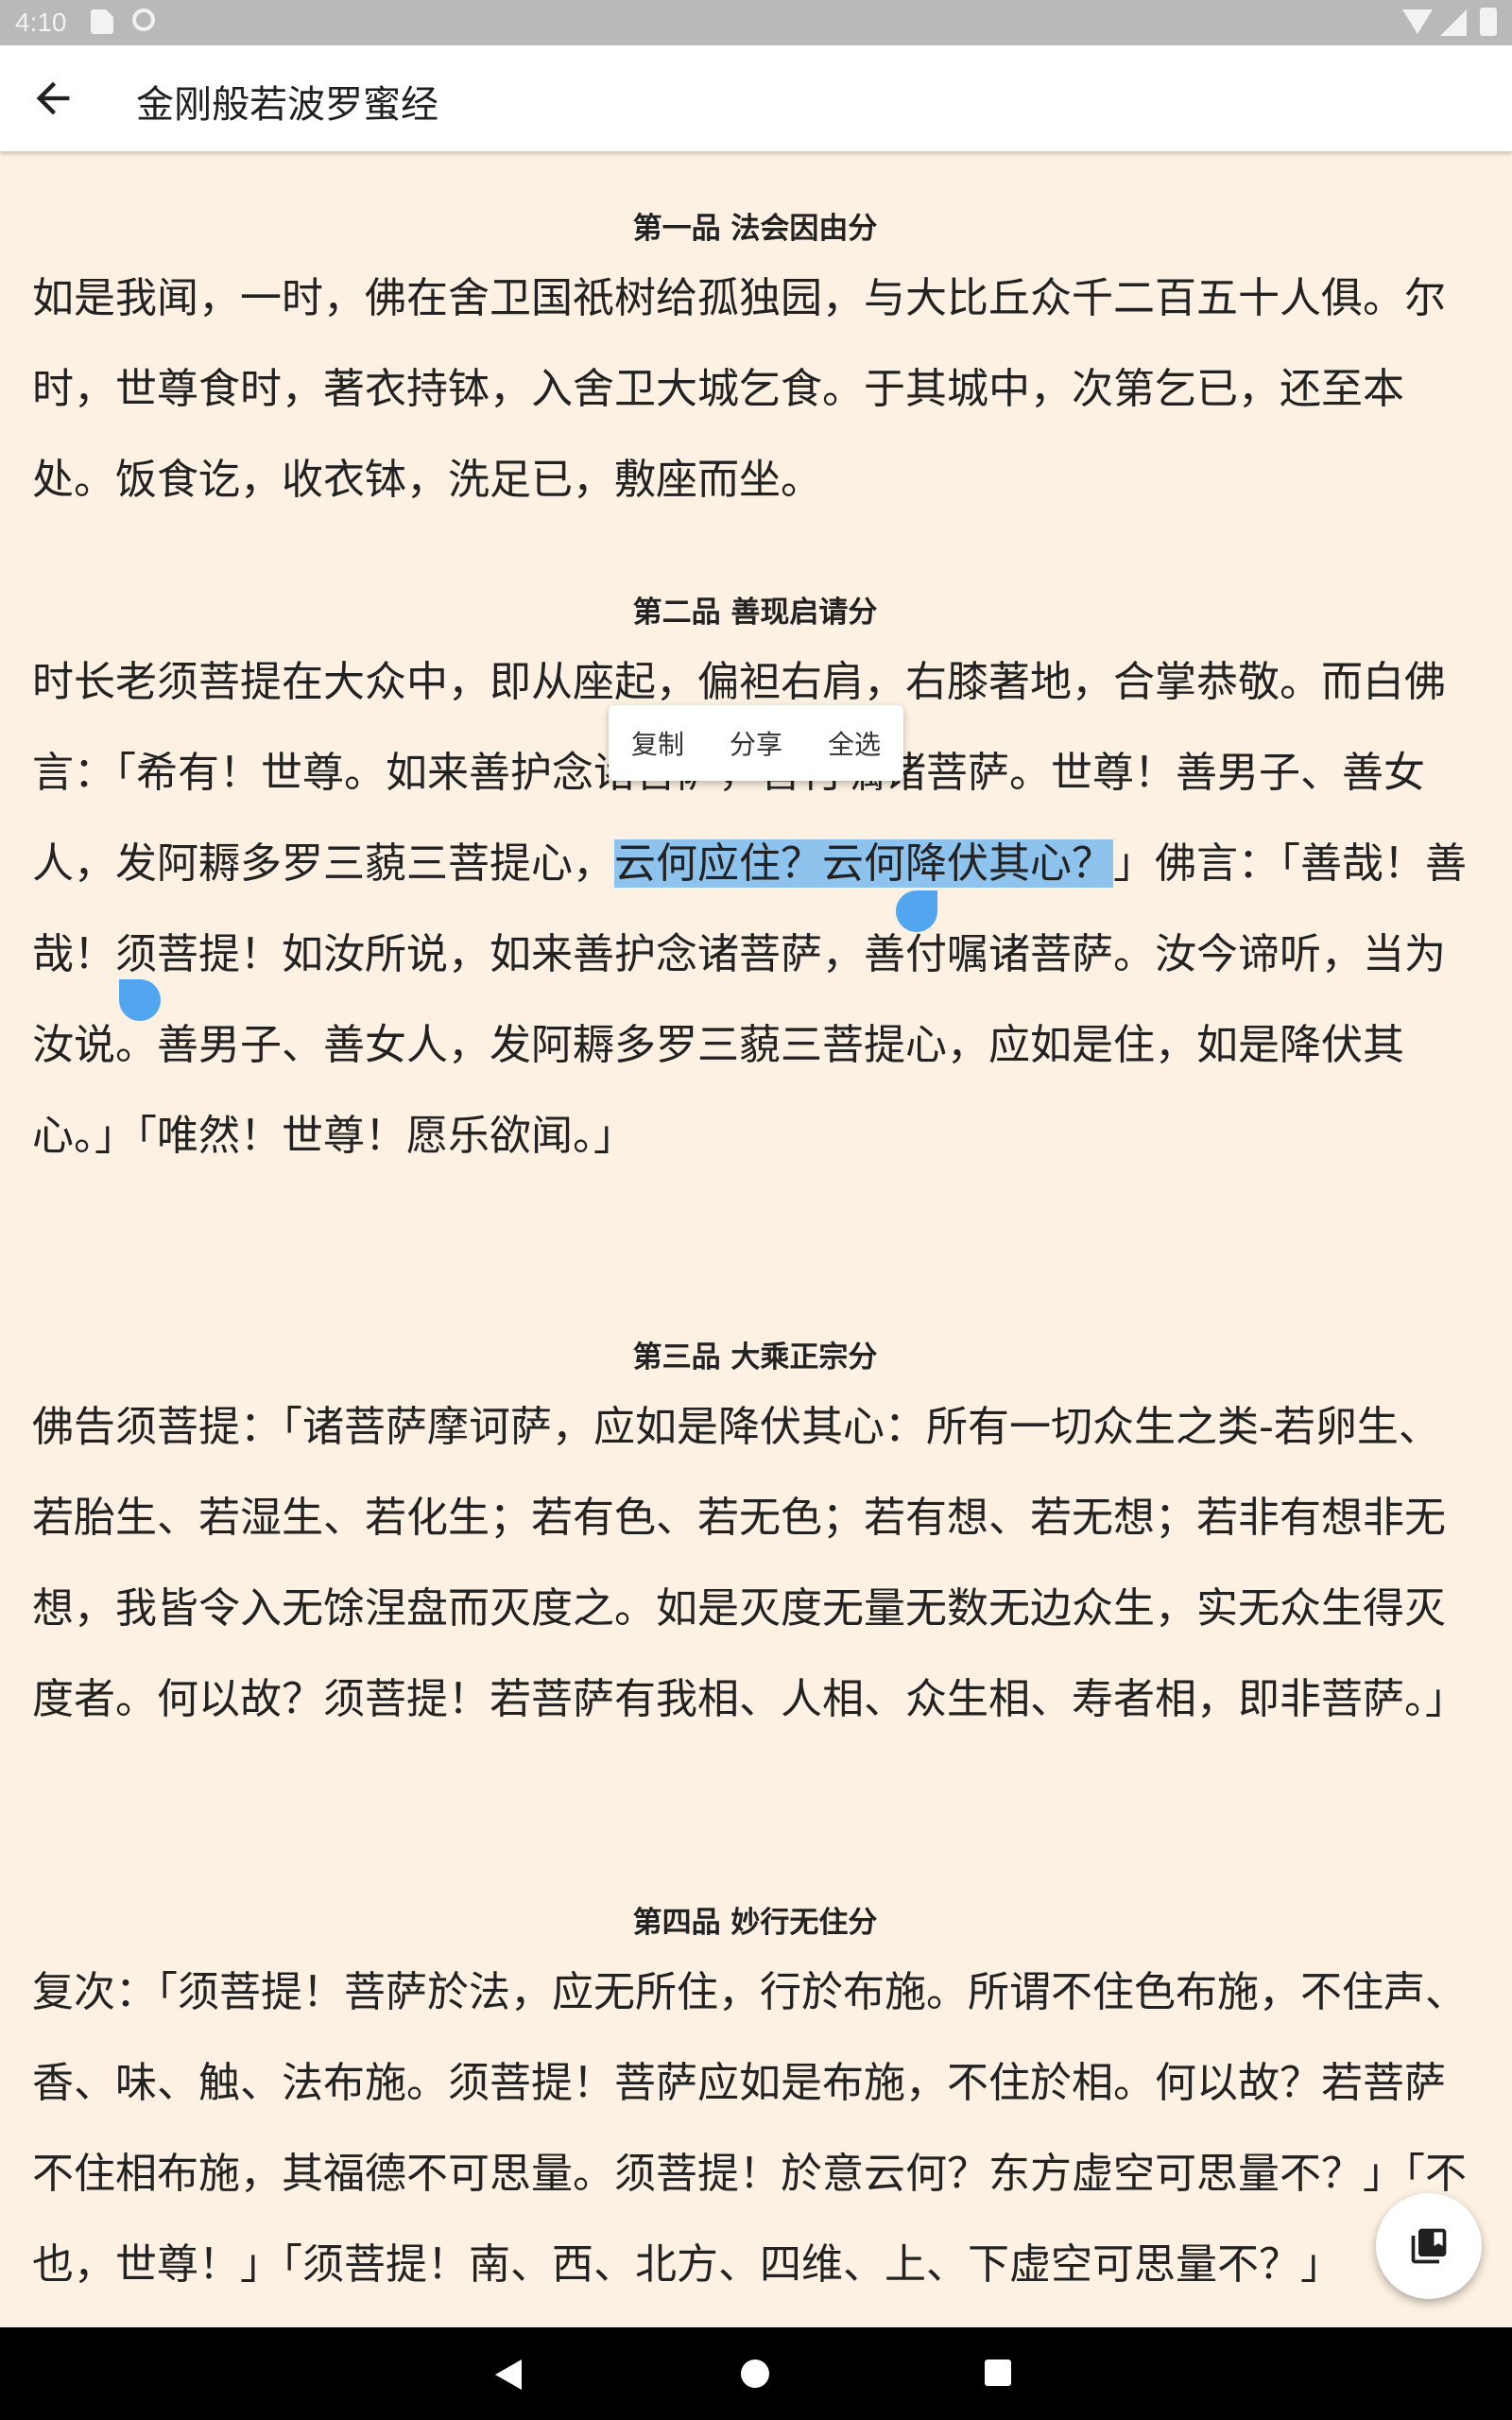 This screenshot has width=1512, height=2420. I want to click on wifi-icon, so click(1417, 22).